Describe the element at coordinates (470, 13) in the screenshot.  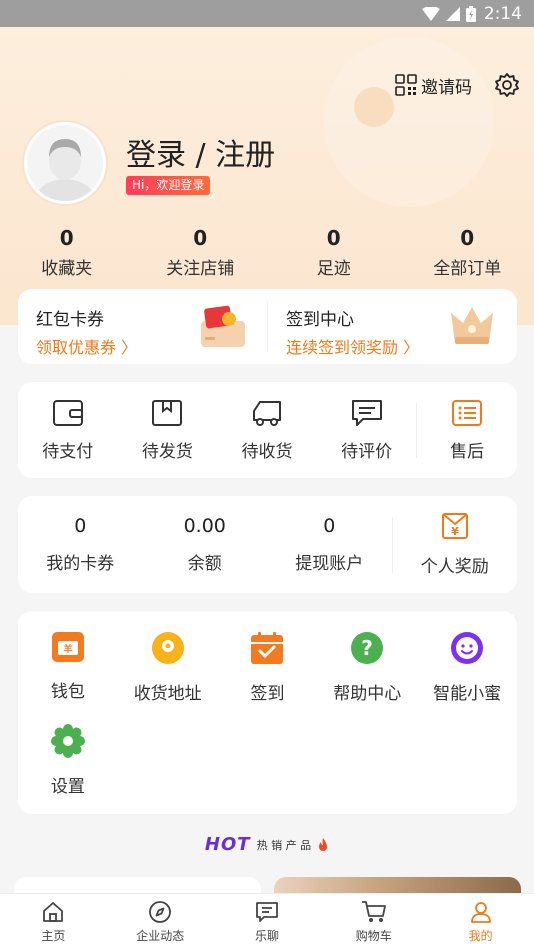
I see `battery-icon` at that location.